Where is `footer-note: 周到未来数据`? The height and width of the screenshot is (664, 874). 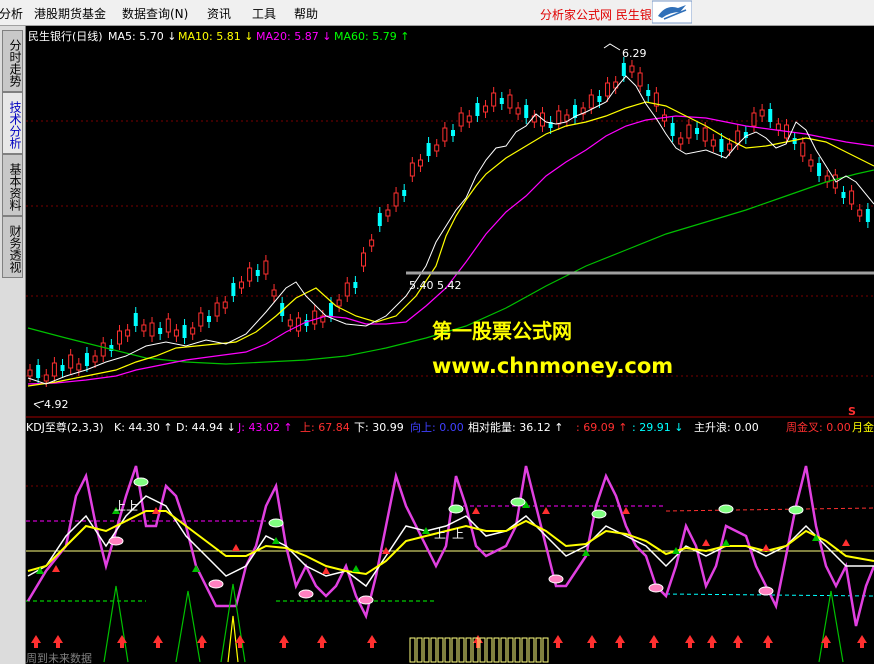
footer-note: 周到未来数据 is located at coordinates (59, 657).